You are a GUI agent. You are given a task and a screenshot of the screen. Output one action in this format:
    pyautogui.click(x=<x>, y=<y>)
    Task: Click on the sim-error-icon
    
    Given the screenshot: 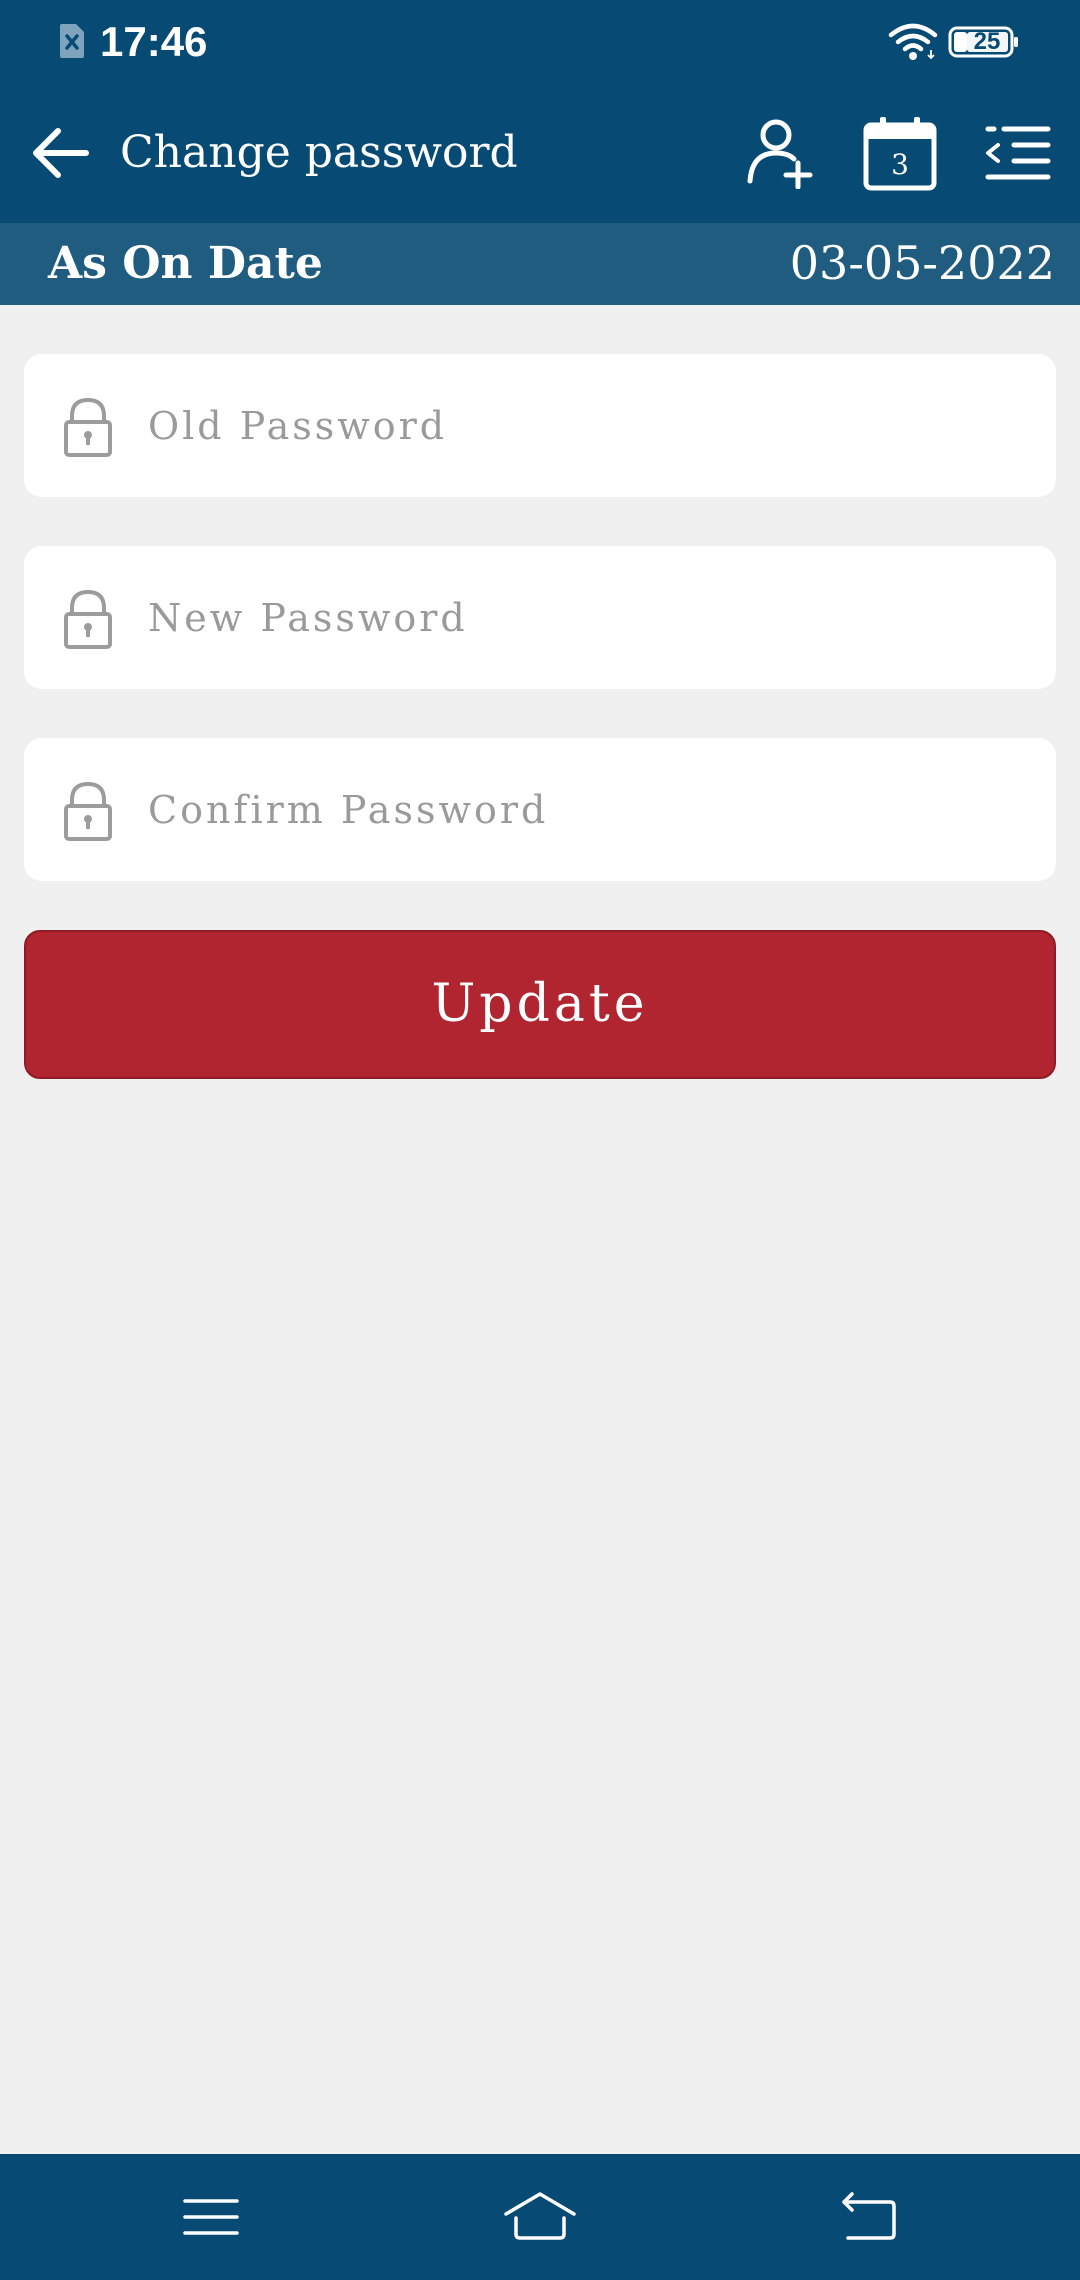 What is the action you would take?
    pyautogui.click(x=72, y=41)
    